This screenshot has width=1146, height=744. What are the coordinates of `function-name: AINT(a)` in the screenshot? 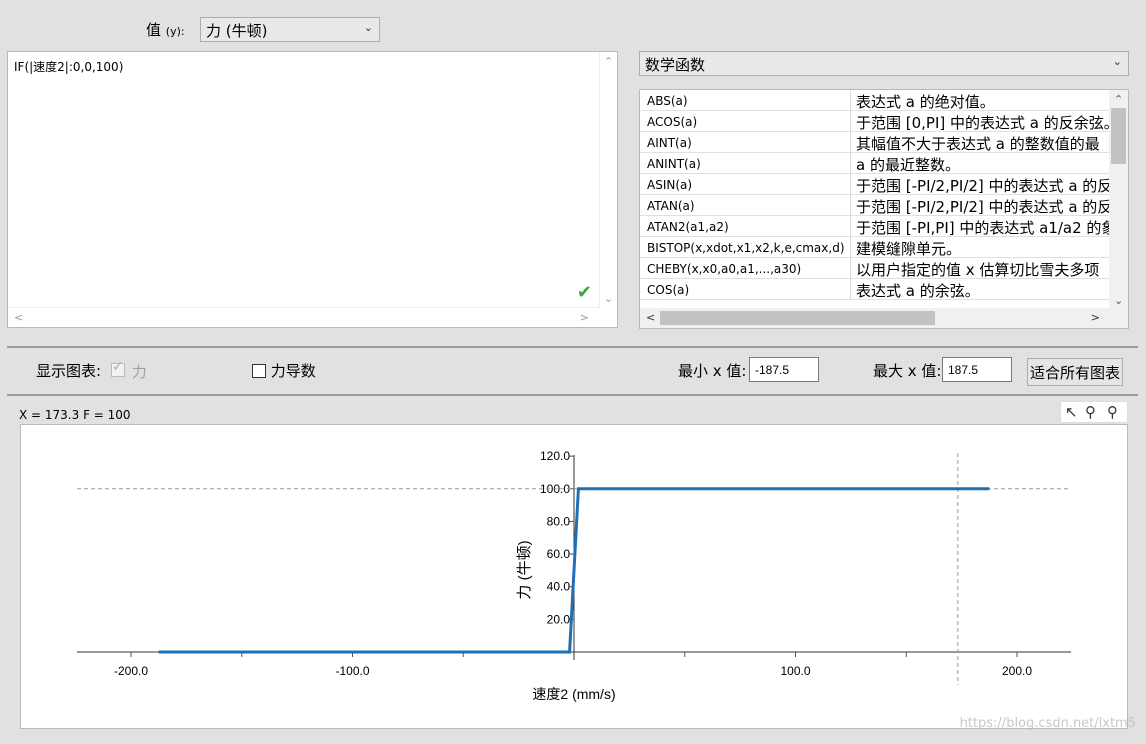 It's located at (669, 143).